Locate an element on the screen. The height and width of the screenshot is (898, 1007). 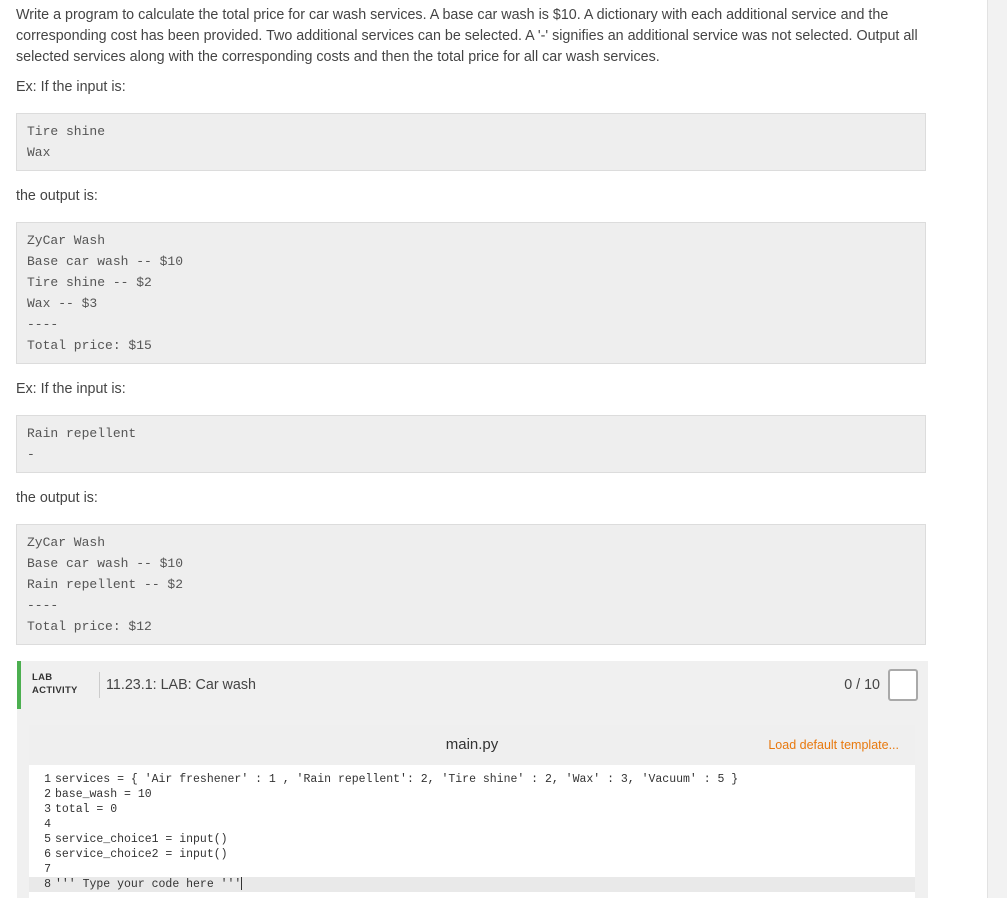
example2-input-line: - is located at coordinates (31, 454).